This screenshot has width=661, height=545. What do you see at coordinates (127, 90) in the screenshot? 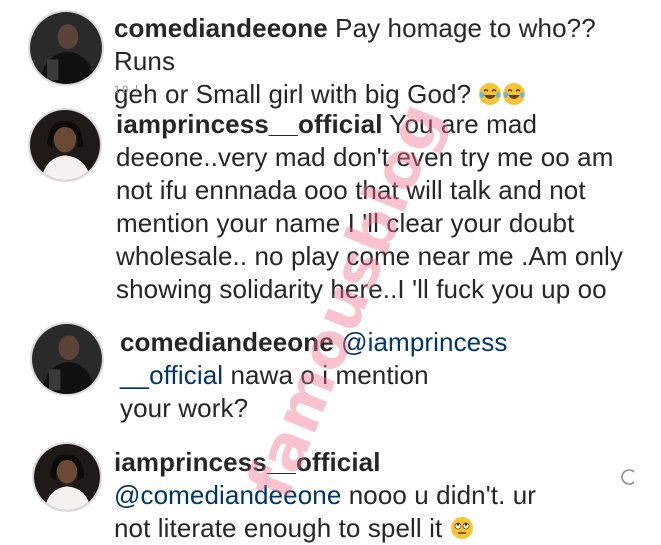
I see `comment-meta: 10 l` at bounding box center [127, 90].